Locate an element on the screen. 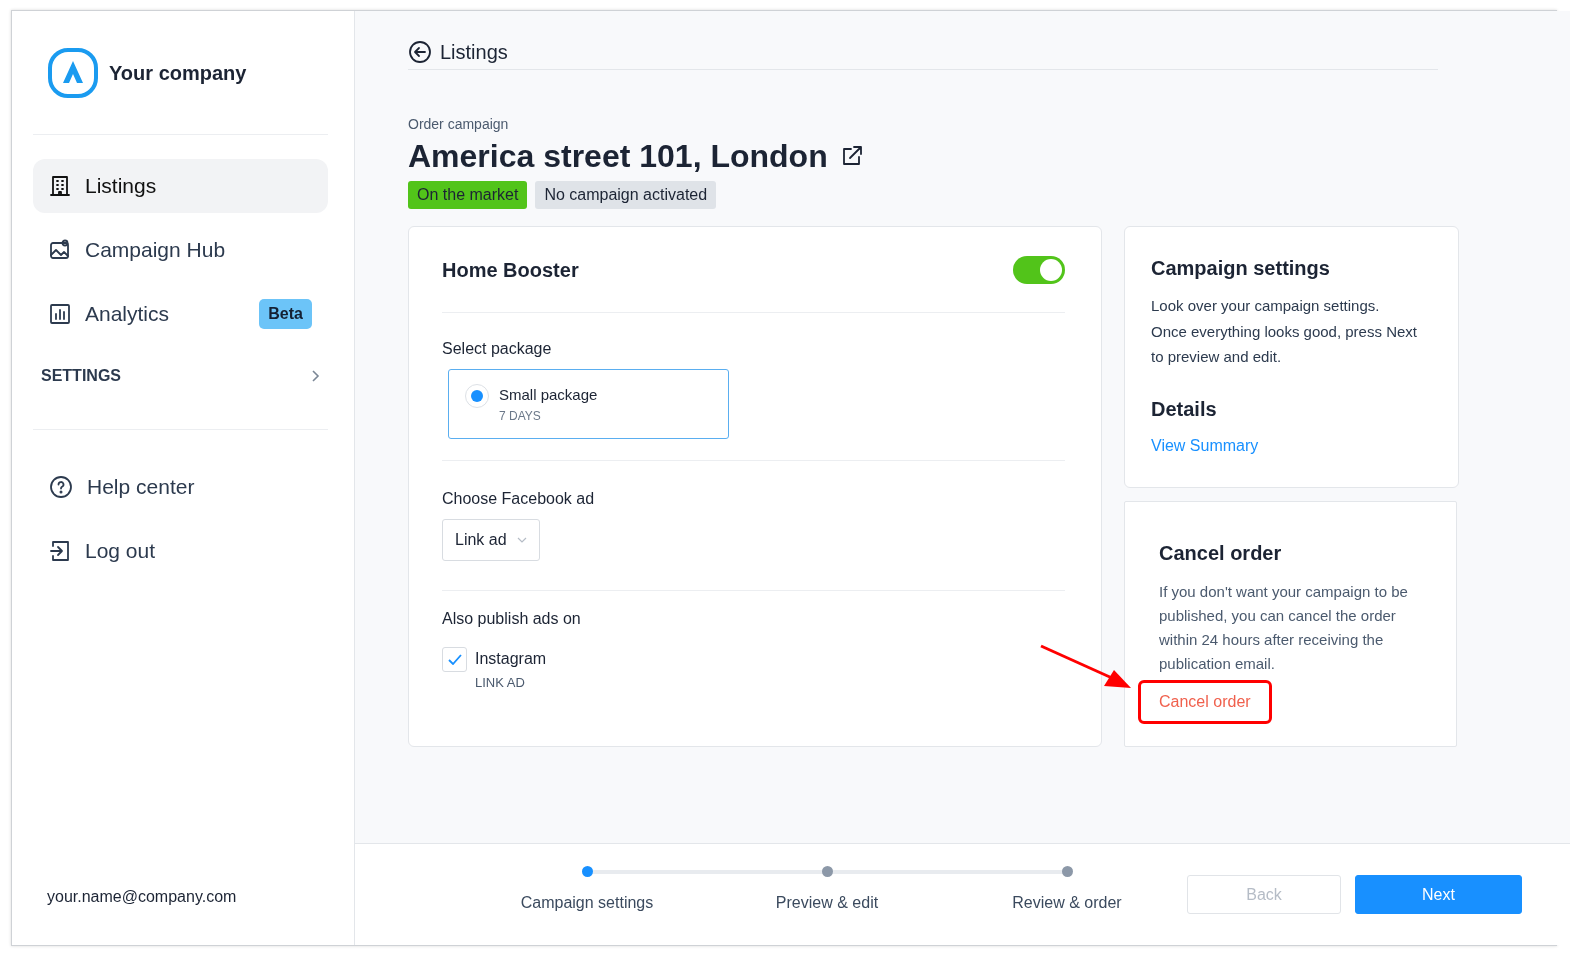  user-email: your.name@company.com is located at coordinates (142, 897).